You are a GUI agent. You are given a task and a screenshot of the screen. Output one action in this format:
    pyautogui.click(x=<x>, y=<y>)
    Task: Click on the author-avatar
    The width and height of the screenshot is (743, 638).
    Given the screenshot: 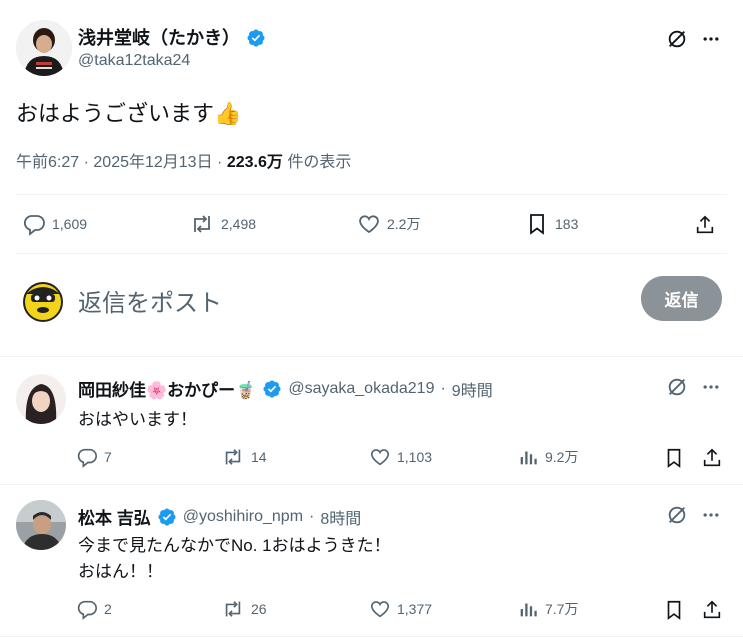 What is the action you would take?
    pyautogui.click(x=44, y=48)
    